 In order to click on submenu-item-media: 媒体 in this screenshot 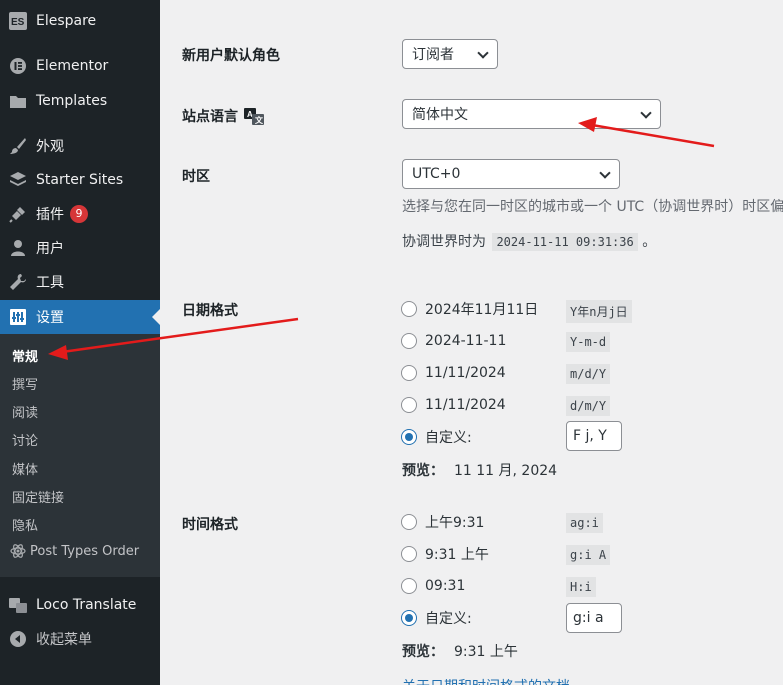, I will do `click(25, 468)`.